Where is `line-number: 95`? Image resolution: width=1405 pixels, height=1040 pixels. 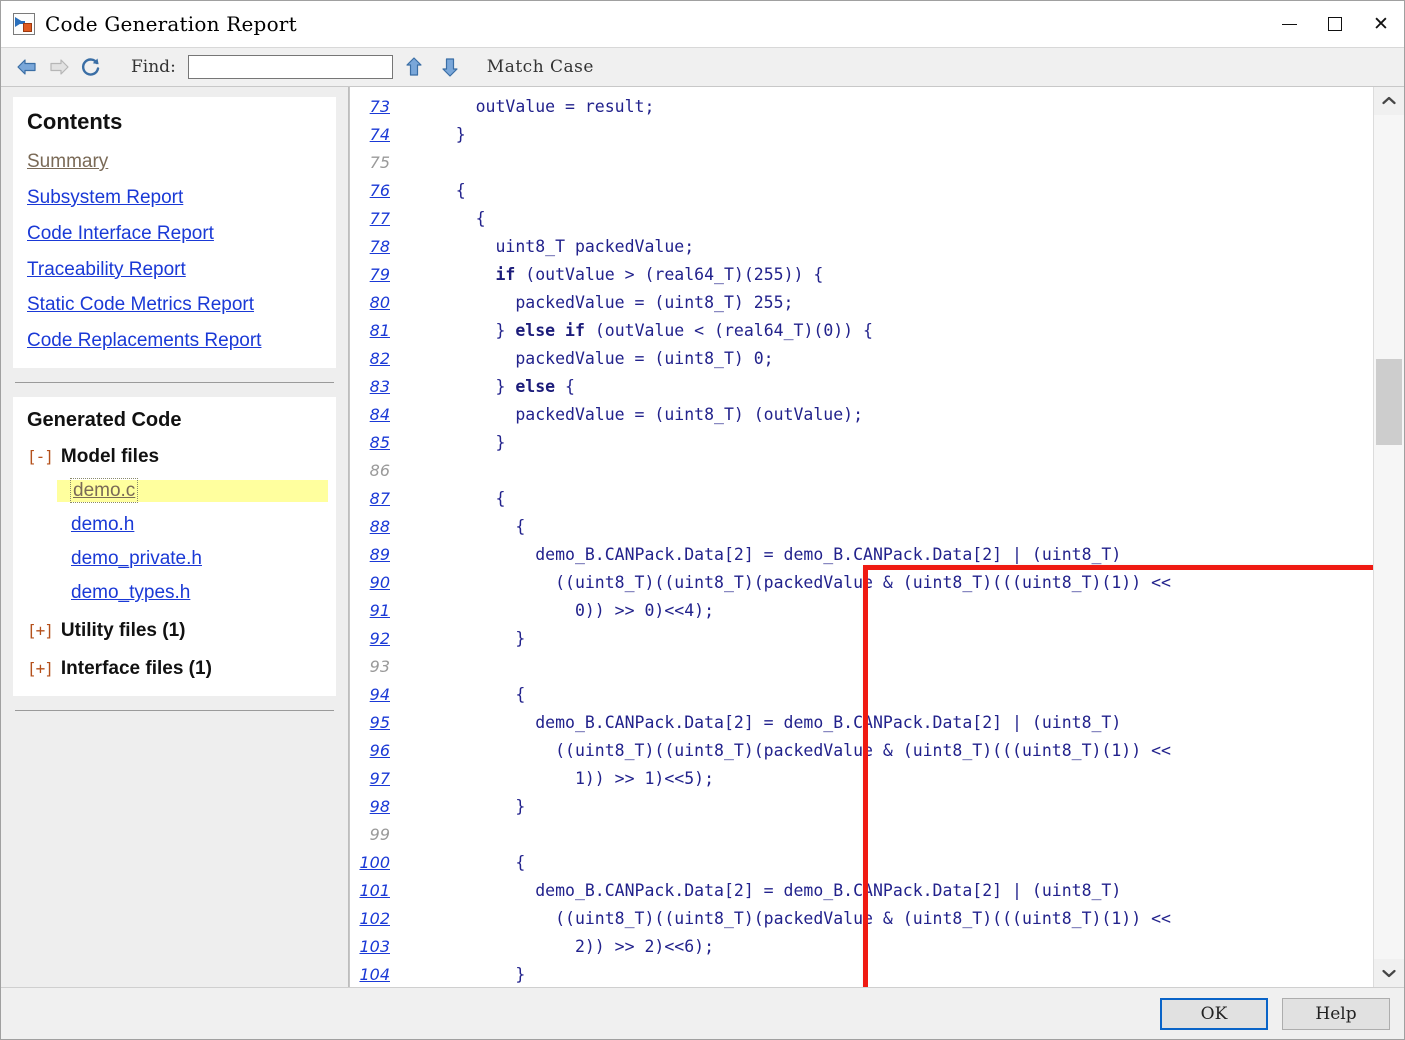
line-number: 95 is located at coordinates (383, 723).